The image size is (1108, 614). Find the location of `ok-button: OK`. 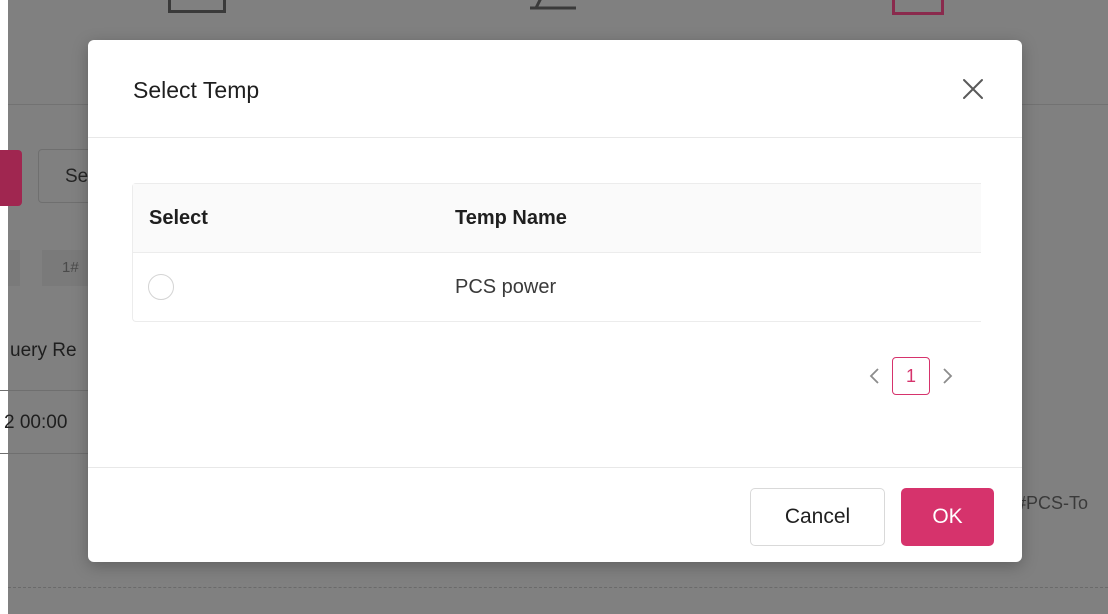

ok-button: OK is located at coordinates (947, 517).